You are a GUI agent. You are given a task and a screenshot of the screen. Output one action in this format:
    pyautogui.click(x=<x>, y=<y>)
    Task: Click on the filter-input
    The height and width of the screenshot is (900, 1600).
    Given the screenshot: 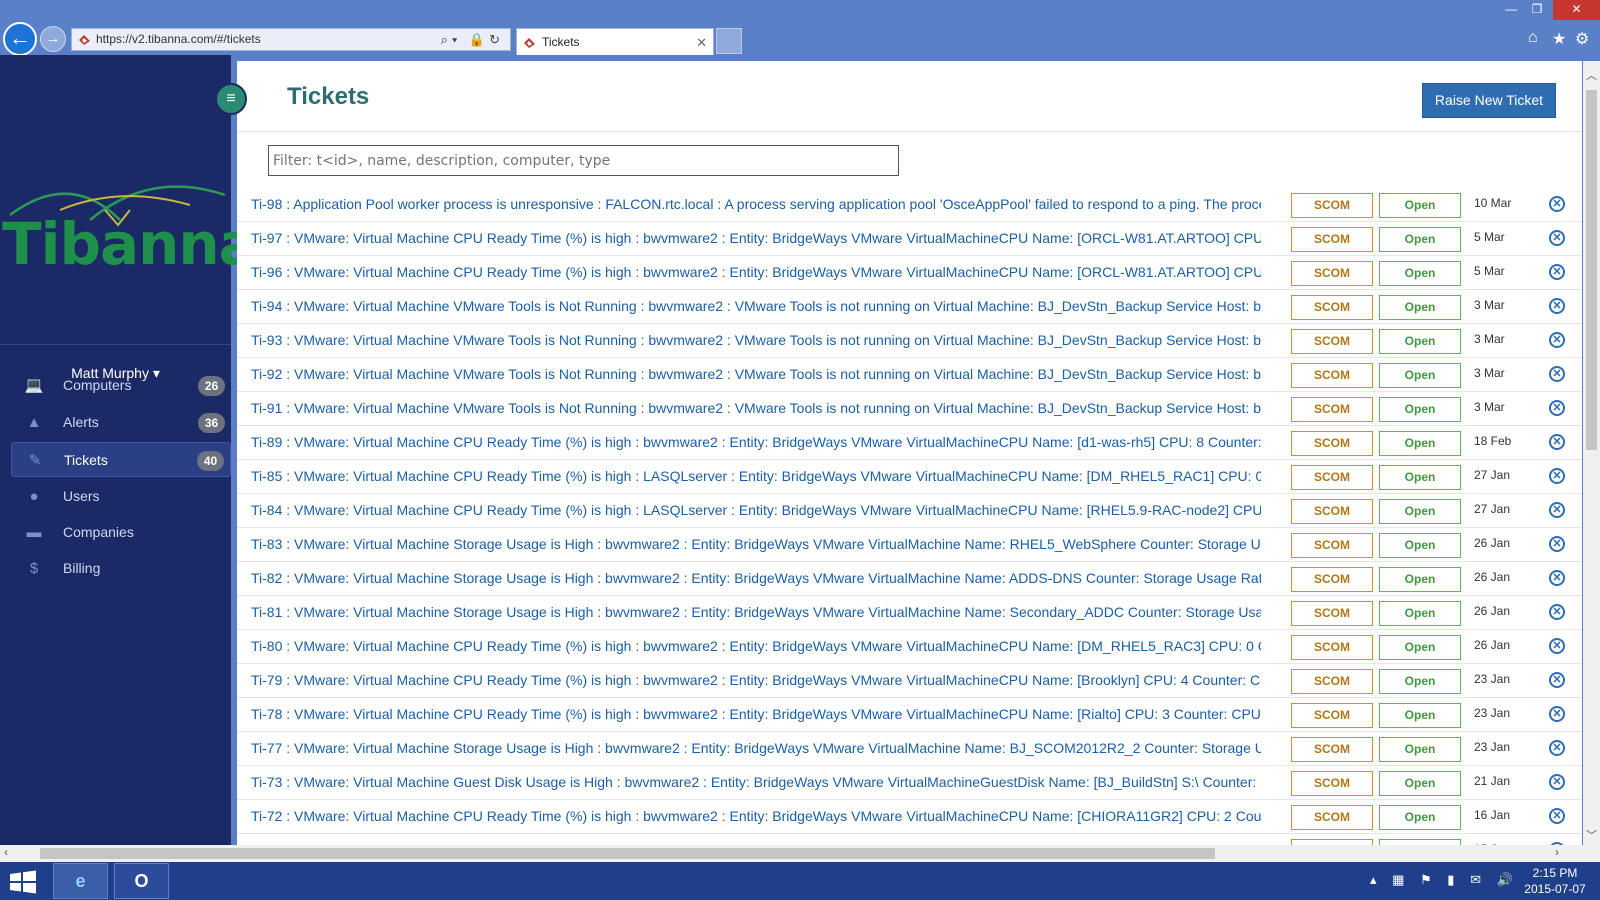 What is the action you would take?
    pyautogui.click(x=583, y=160)
    